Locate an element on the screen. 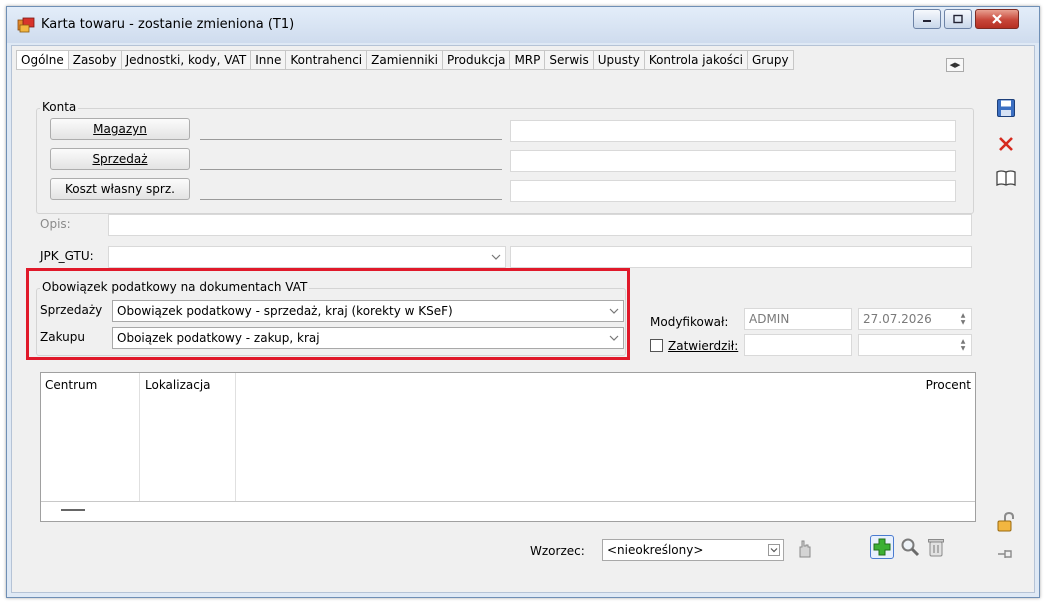  sprzedazy-dropdown-button is located at coordinates (614, 311).